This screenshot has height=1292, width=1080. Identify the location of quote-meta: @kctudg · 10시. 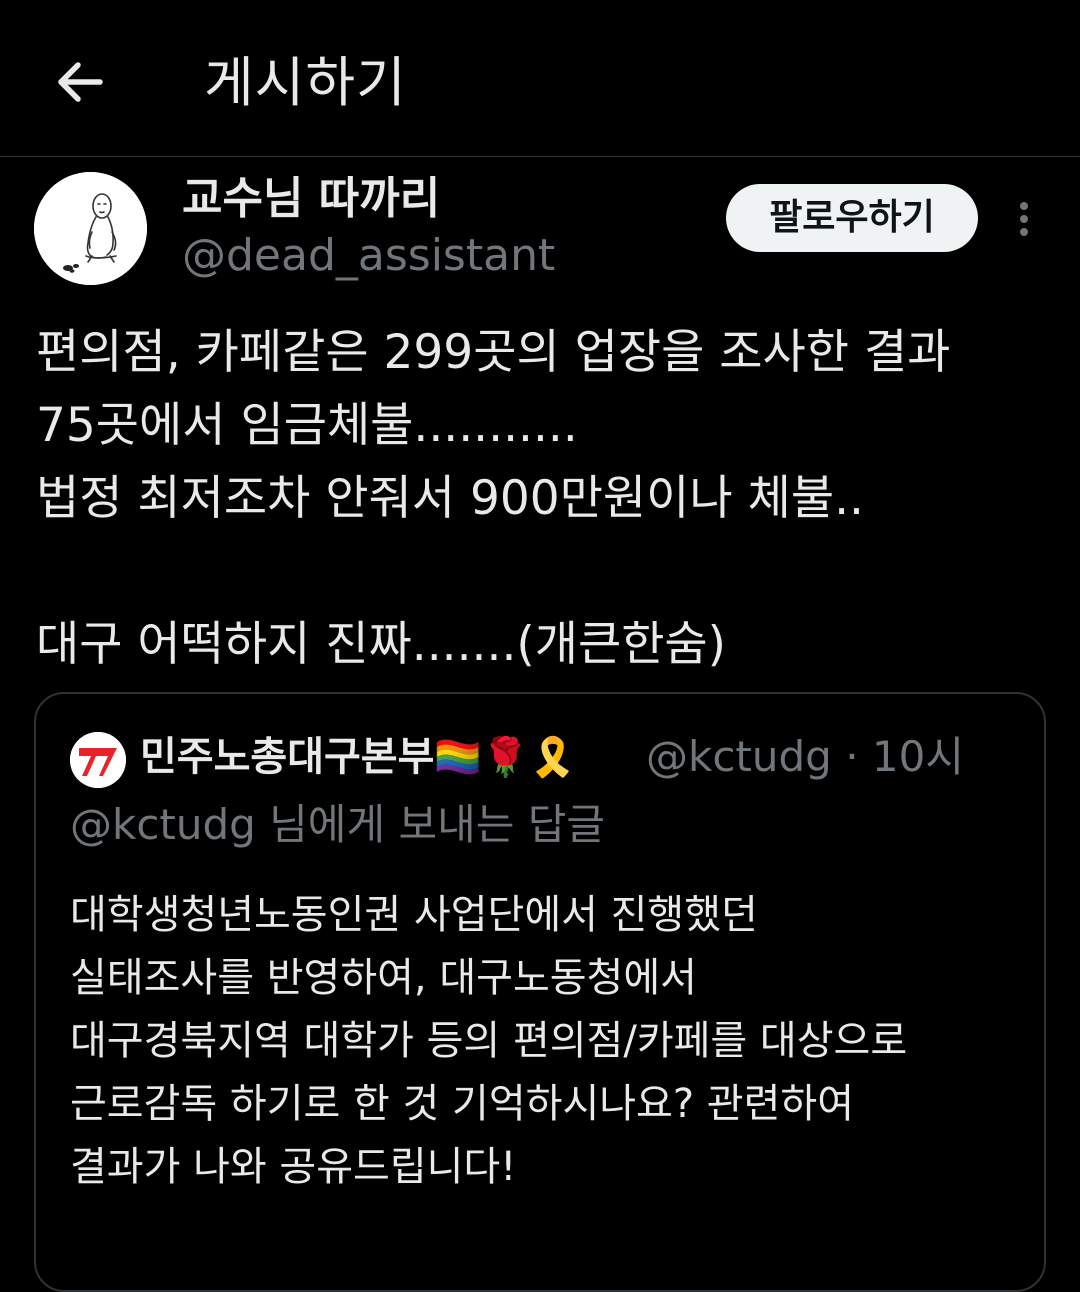
(805, 757).